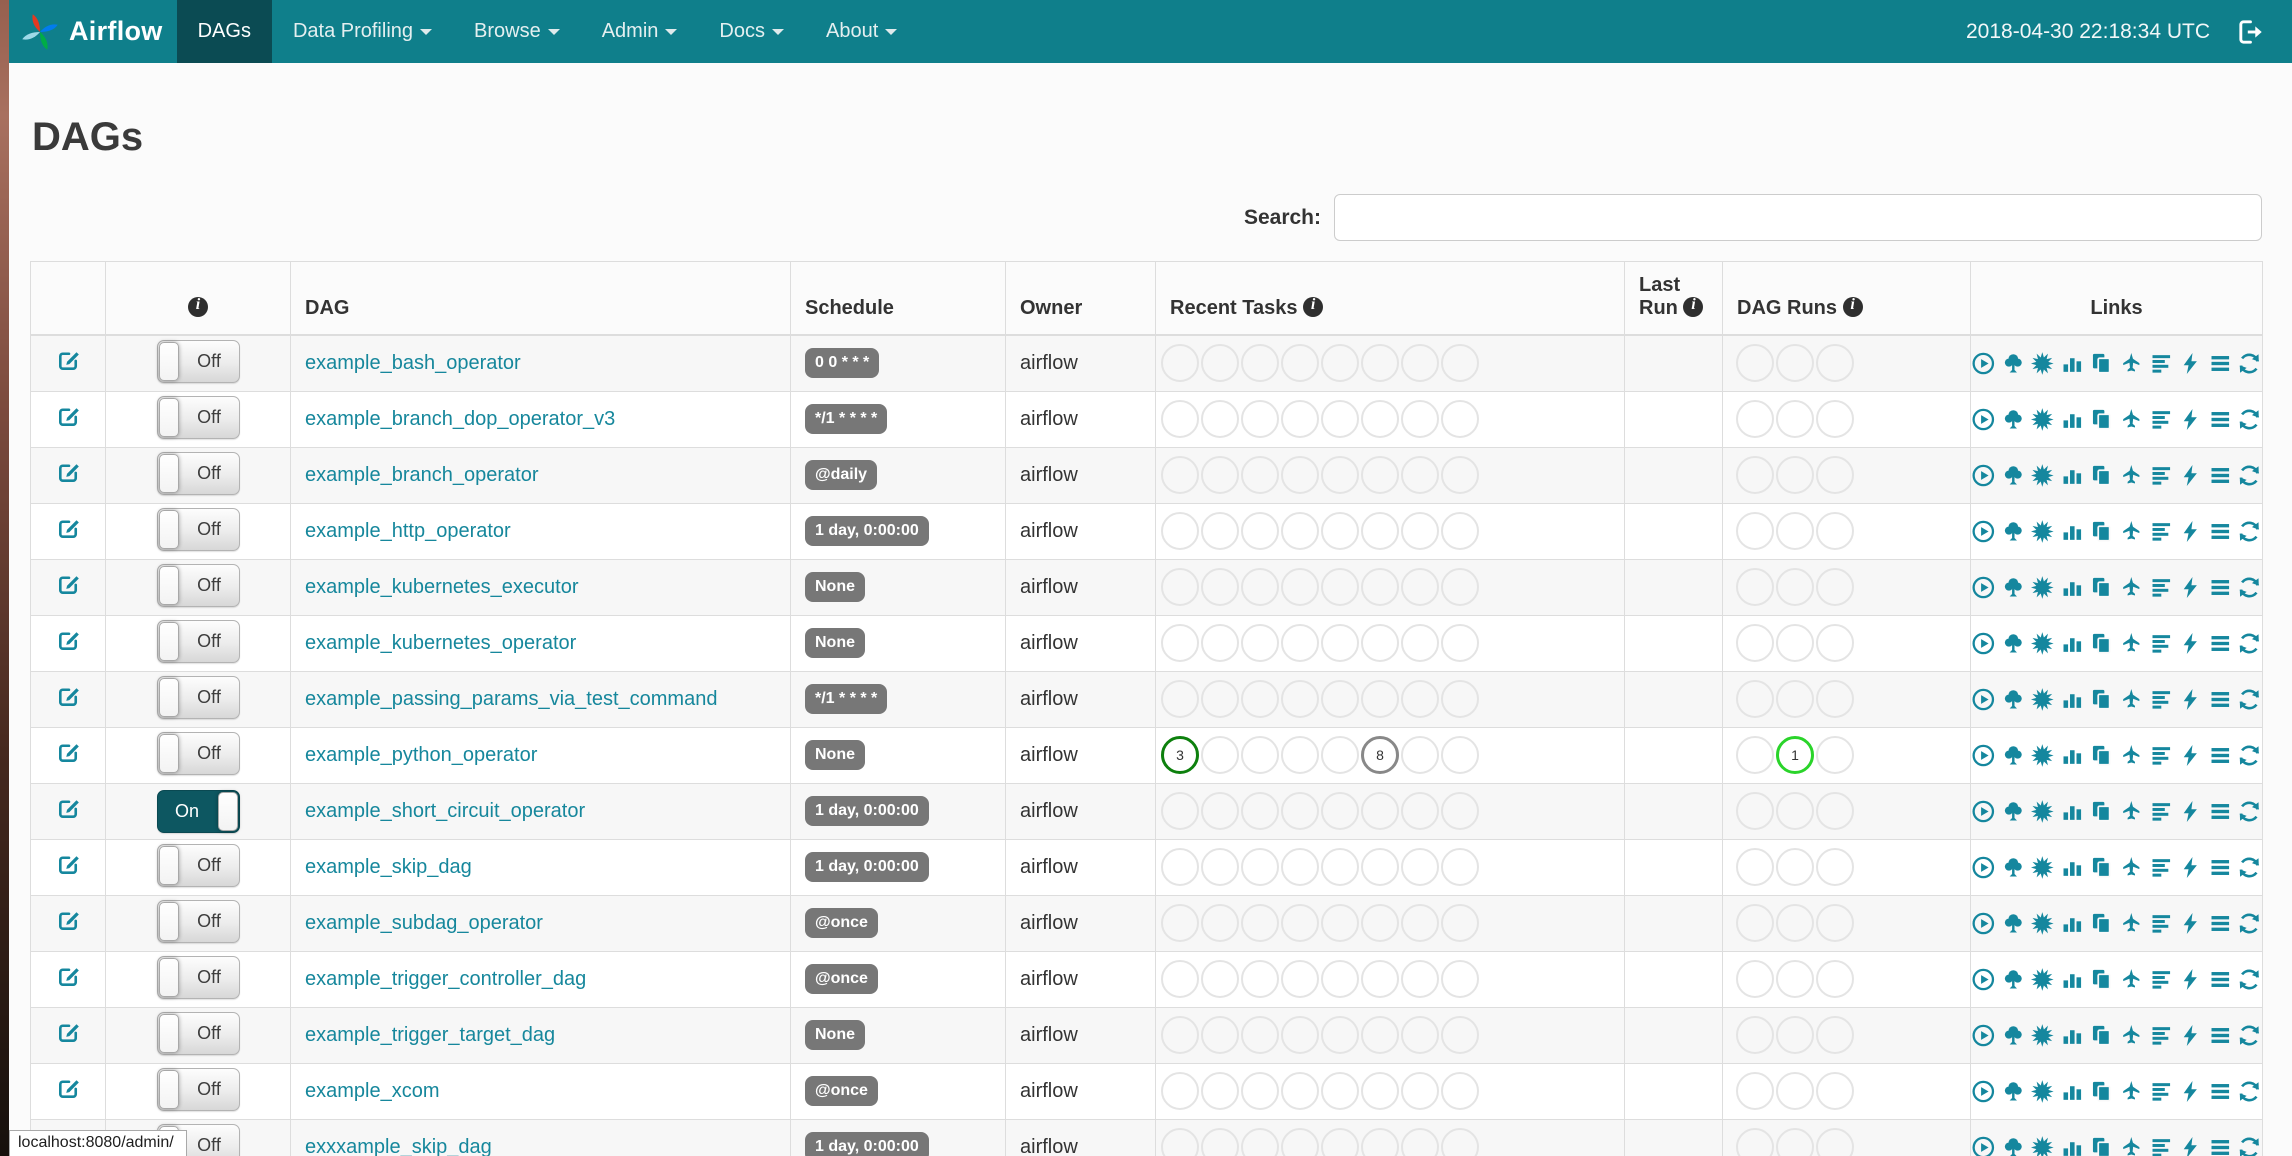  What do you see at coordinates (430, 1035) in the screenshot?
I see `dag-link: example_trigger_target_dag` at bounding box center [430, 1035].